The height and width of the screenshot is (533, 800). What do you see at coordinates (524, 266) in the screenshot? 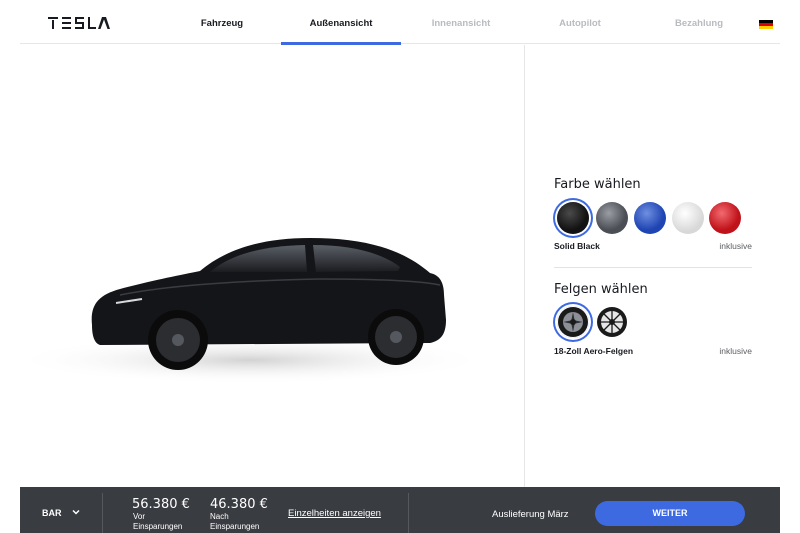
I see `panel-divider` at bounding box center [524, 266].